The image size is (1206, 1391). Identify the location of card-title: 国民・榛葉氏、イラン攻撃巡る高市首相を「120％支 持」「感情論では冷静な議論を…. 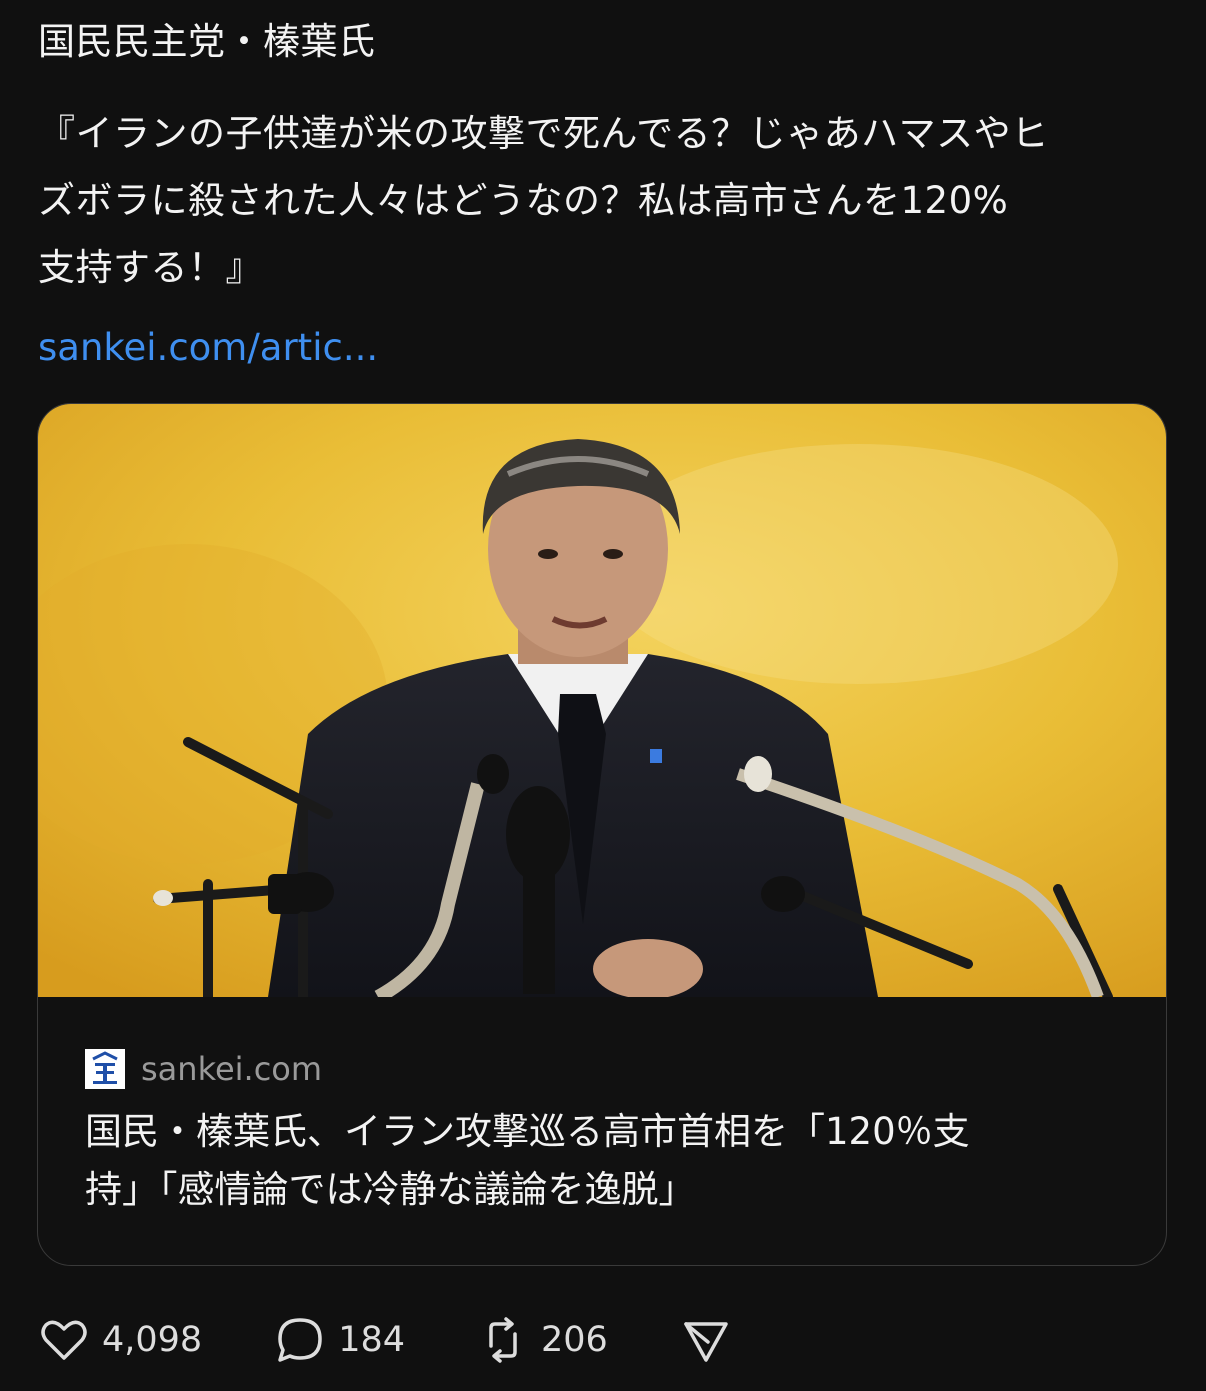
(615, 1161).